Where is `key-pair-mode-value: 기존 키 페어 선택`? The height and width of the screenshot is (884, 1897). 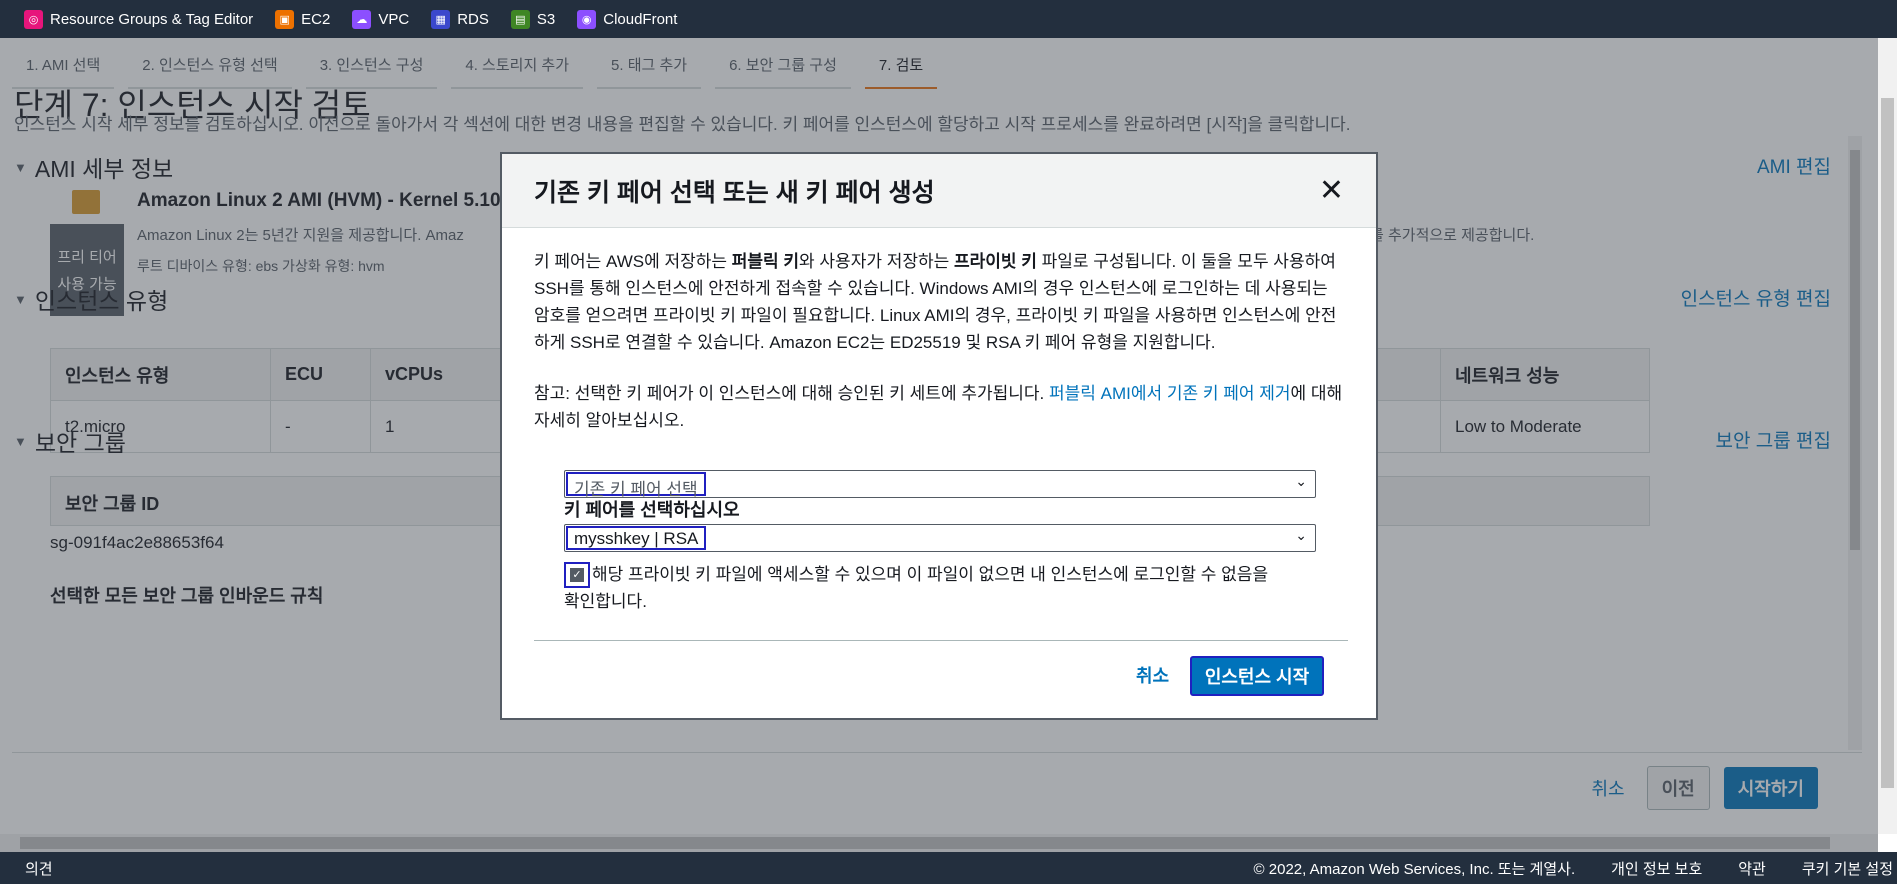
key-pair-mode-value: 기존 키 페어 선택 is located at coordinates (636, 485).